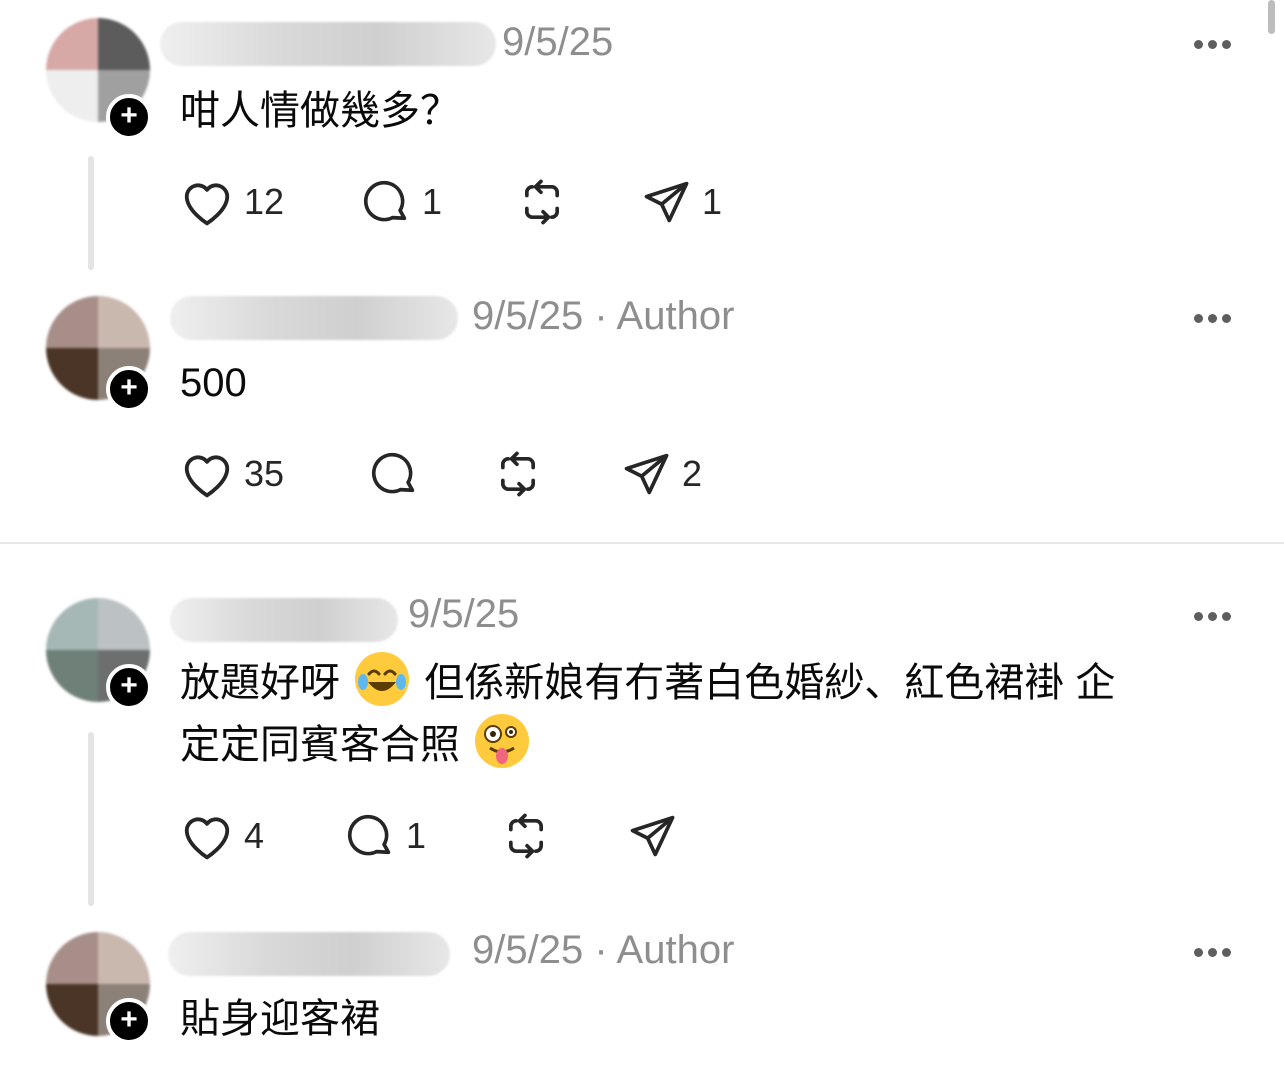 The image size is (1284, 1068). I want to click on share-button: 2, so click(661, 474).